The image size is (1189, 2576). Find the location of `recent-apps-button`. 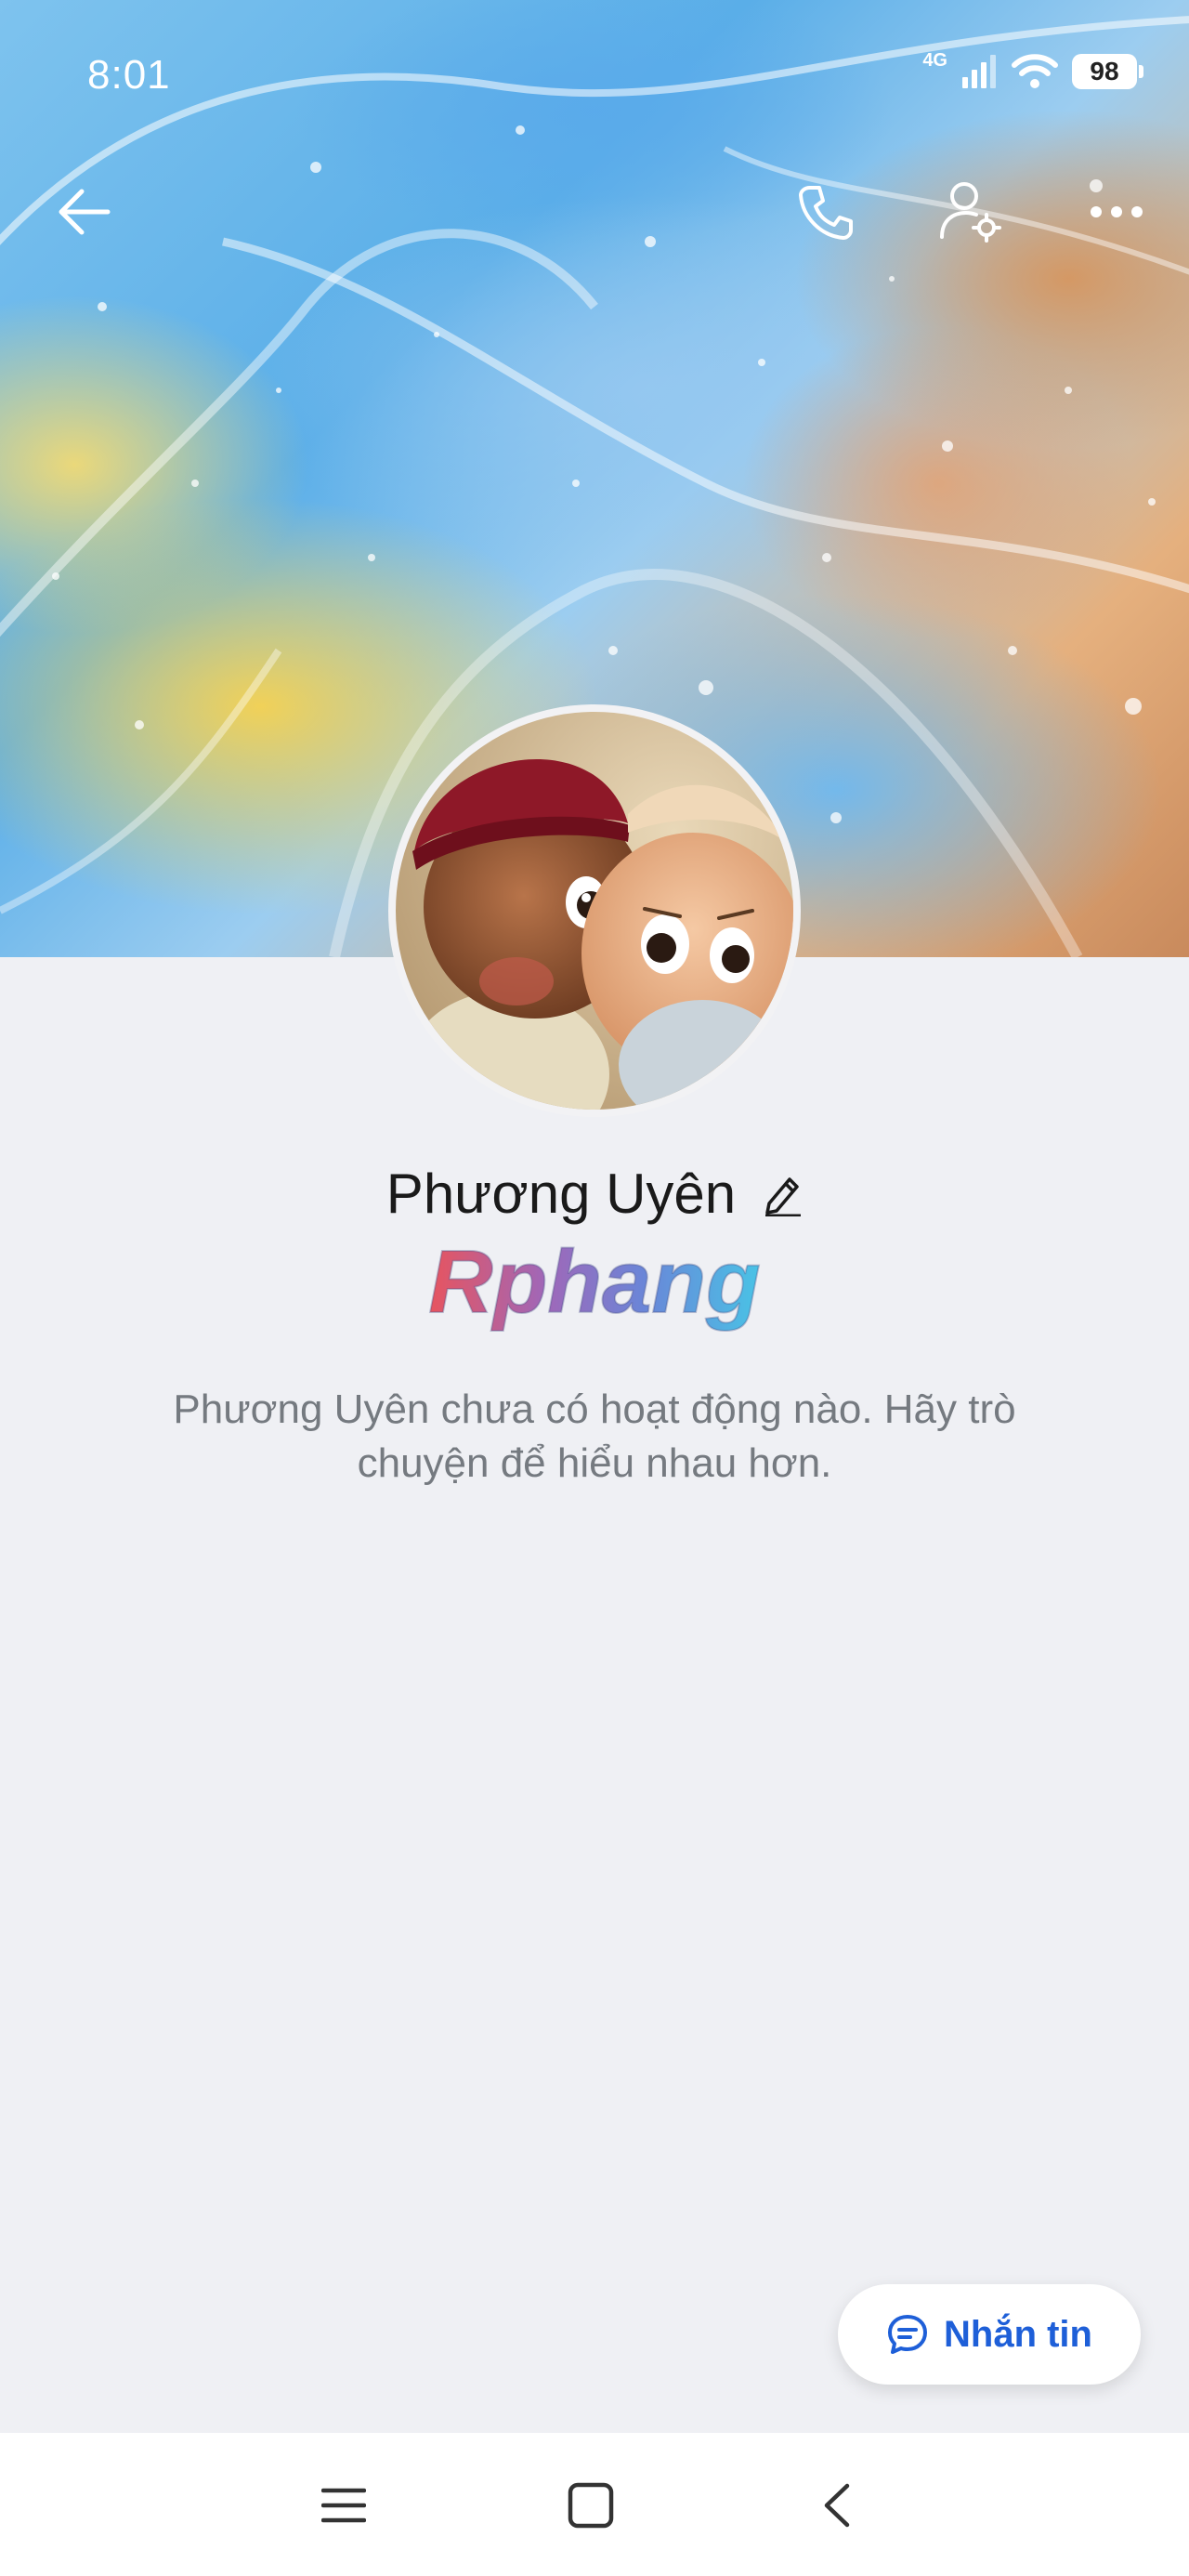

recent-apps-button is located at coordinates (344, 2505).